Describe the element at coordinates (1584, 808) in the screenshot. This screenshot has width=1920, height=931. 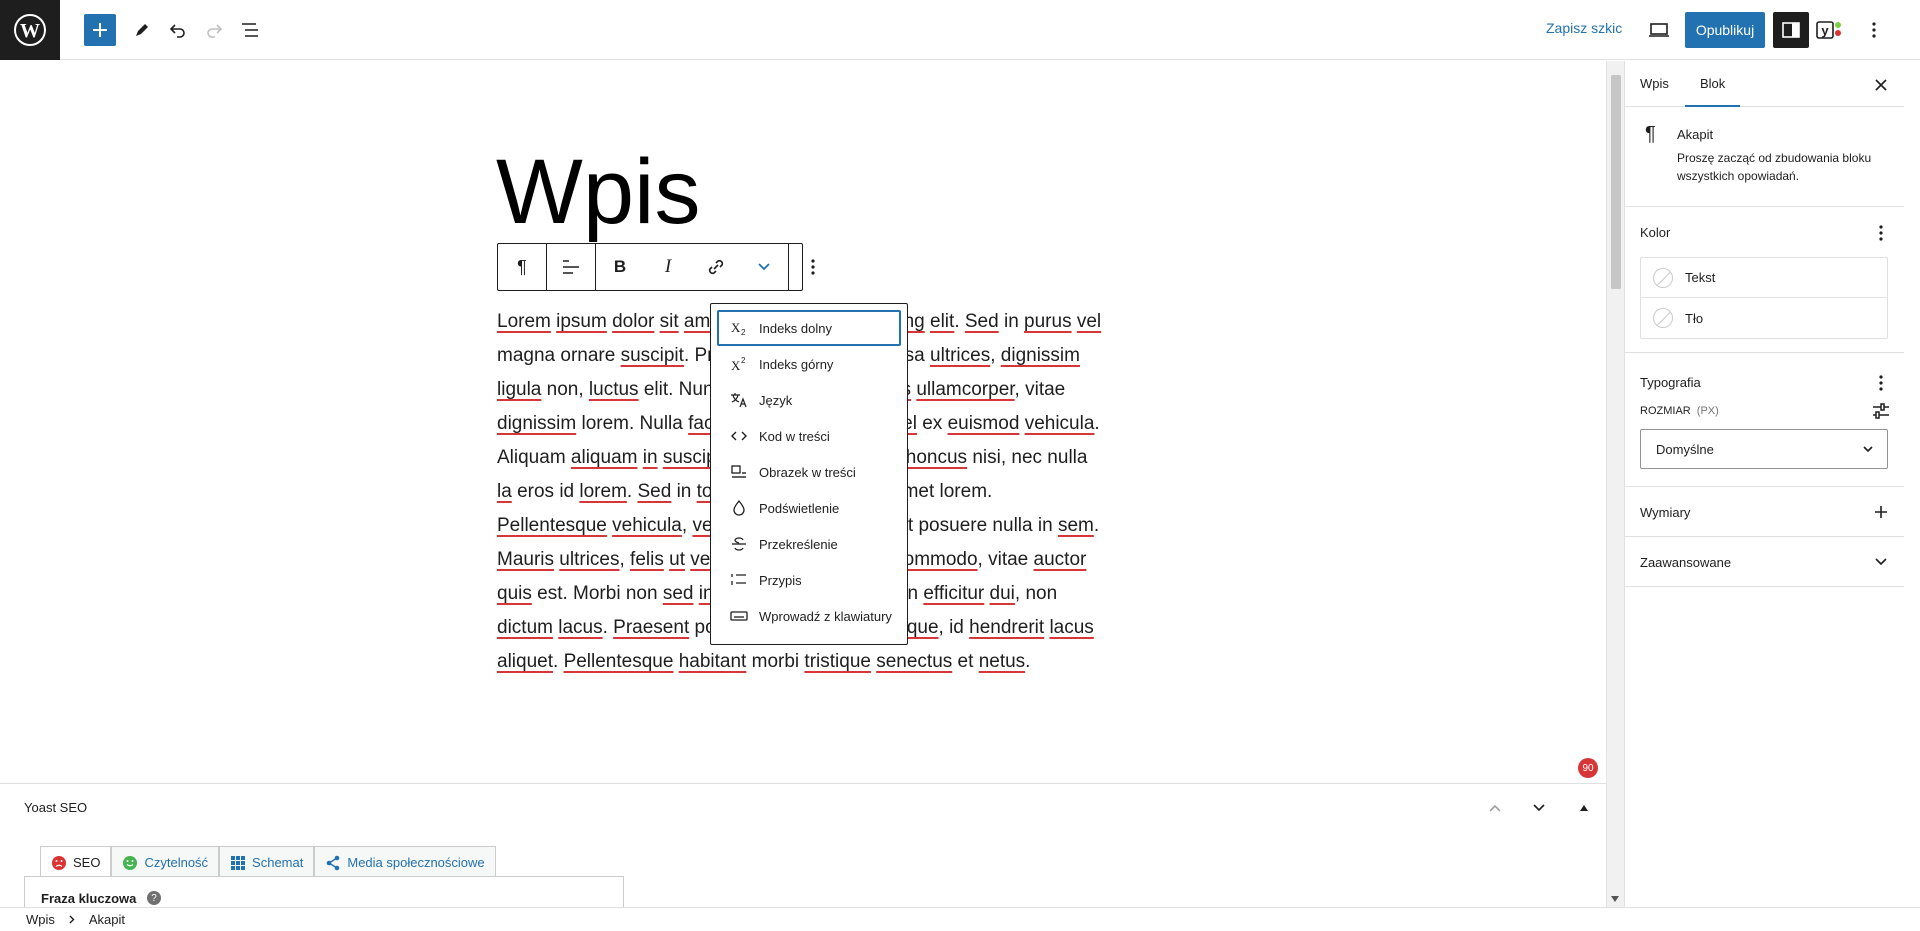
I see `collapse-panel-button` at that location.